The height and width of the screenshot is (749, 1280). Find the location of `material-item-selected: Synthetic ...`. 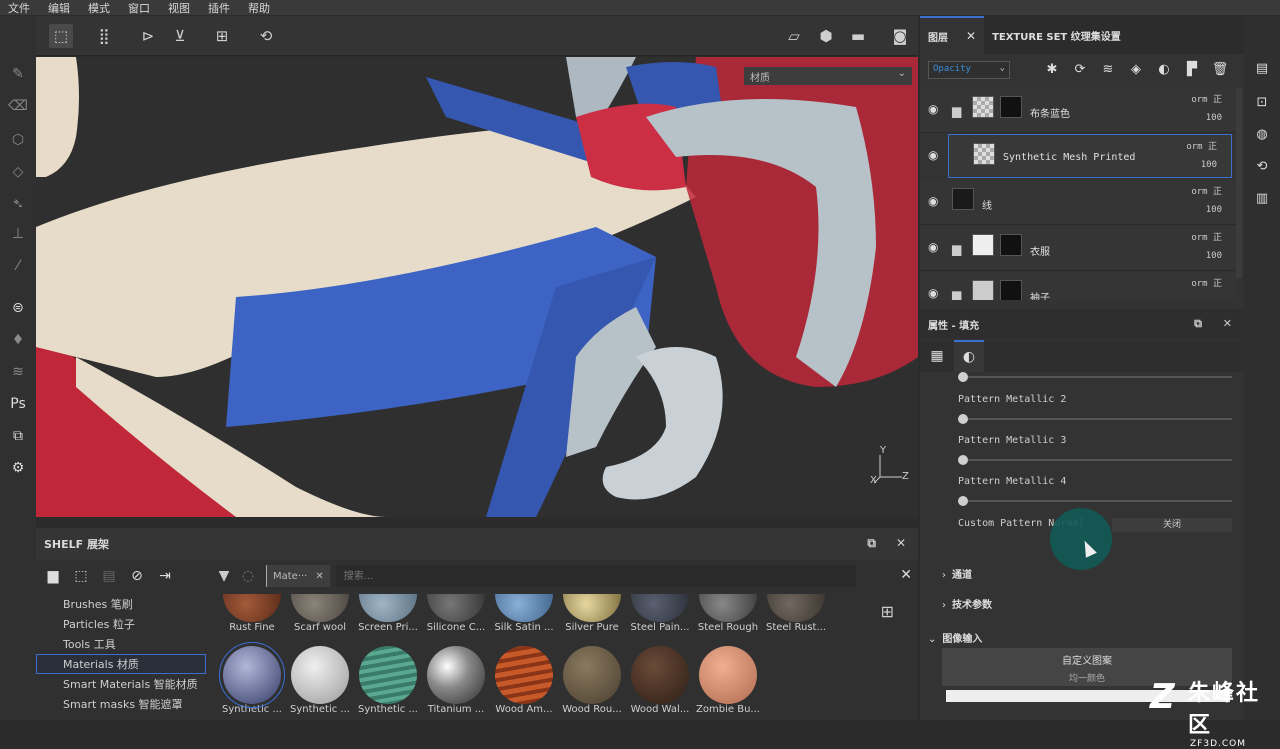

material-item-selected: Synthetic ... is located at coordinates (252, 678).